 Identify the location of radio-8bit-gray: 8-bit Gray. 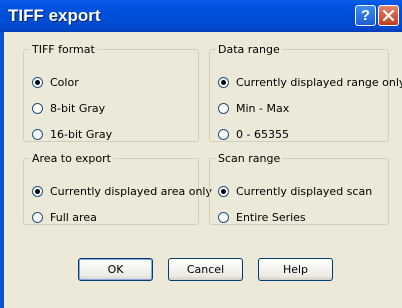
(68, 108).